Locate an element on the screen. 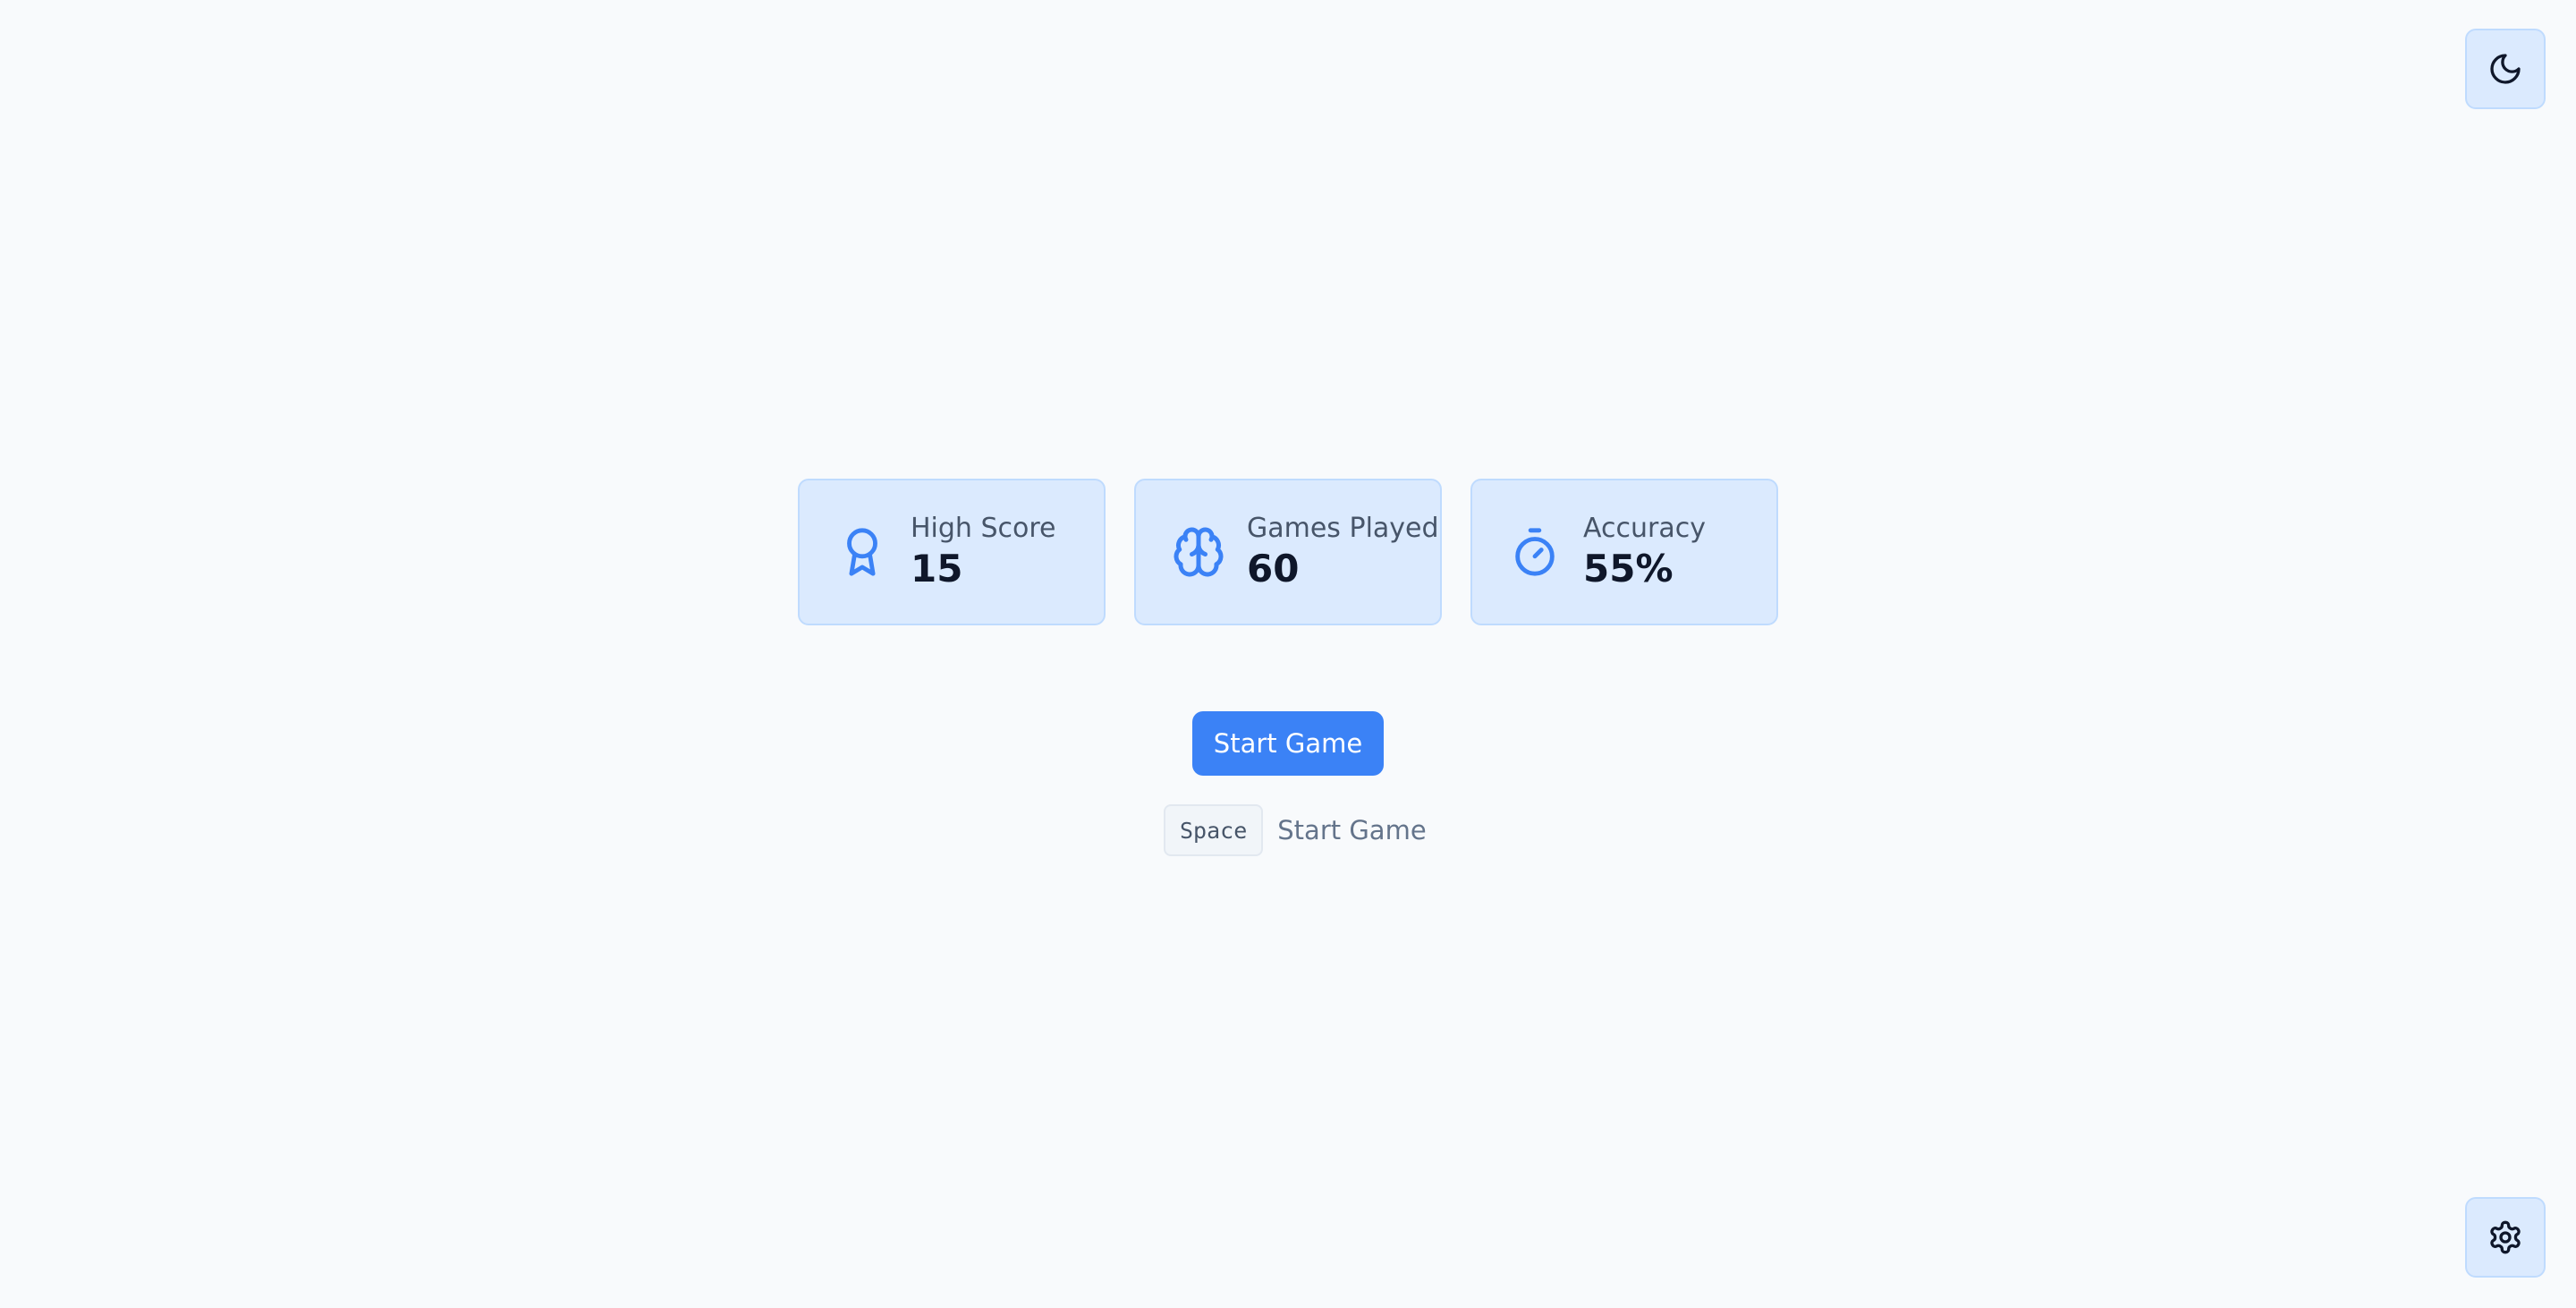  award-icon is located at coordinates (862, 552).